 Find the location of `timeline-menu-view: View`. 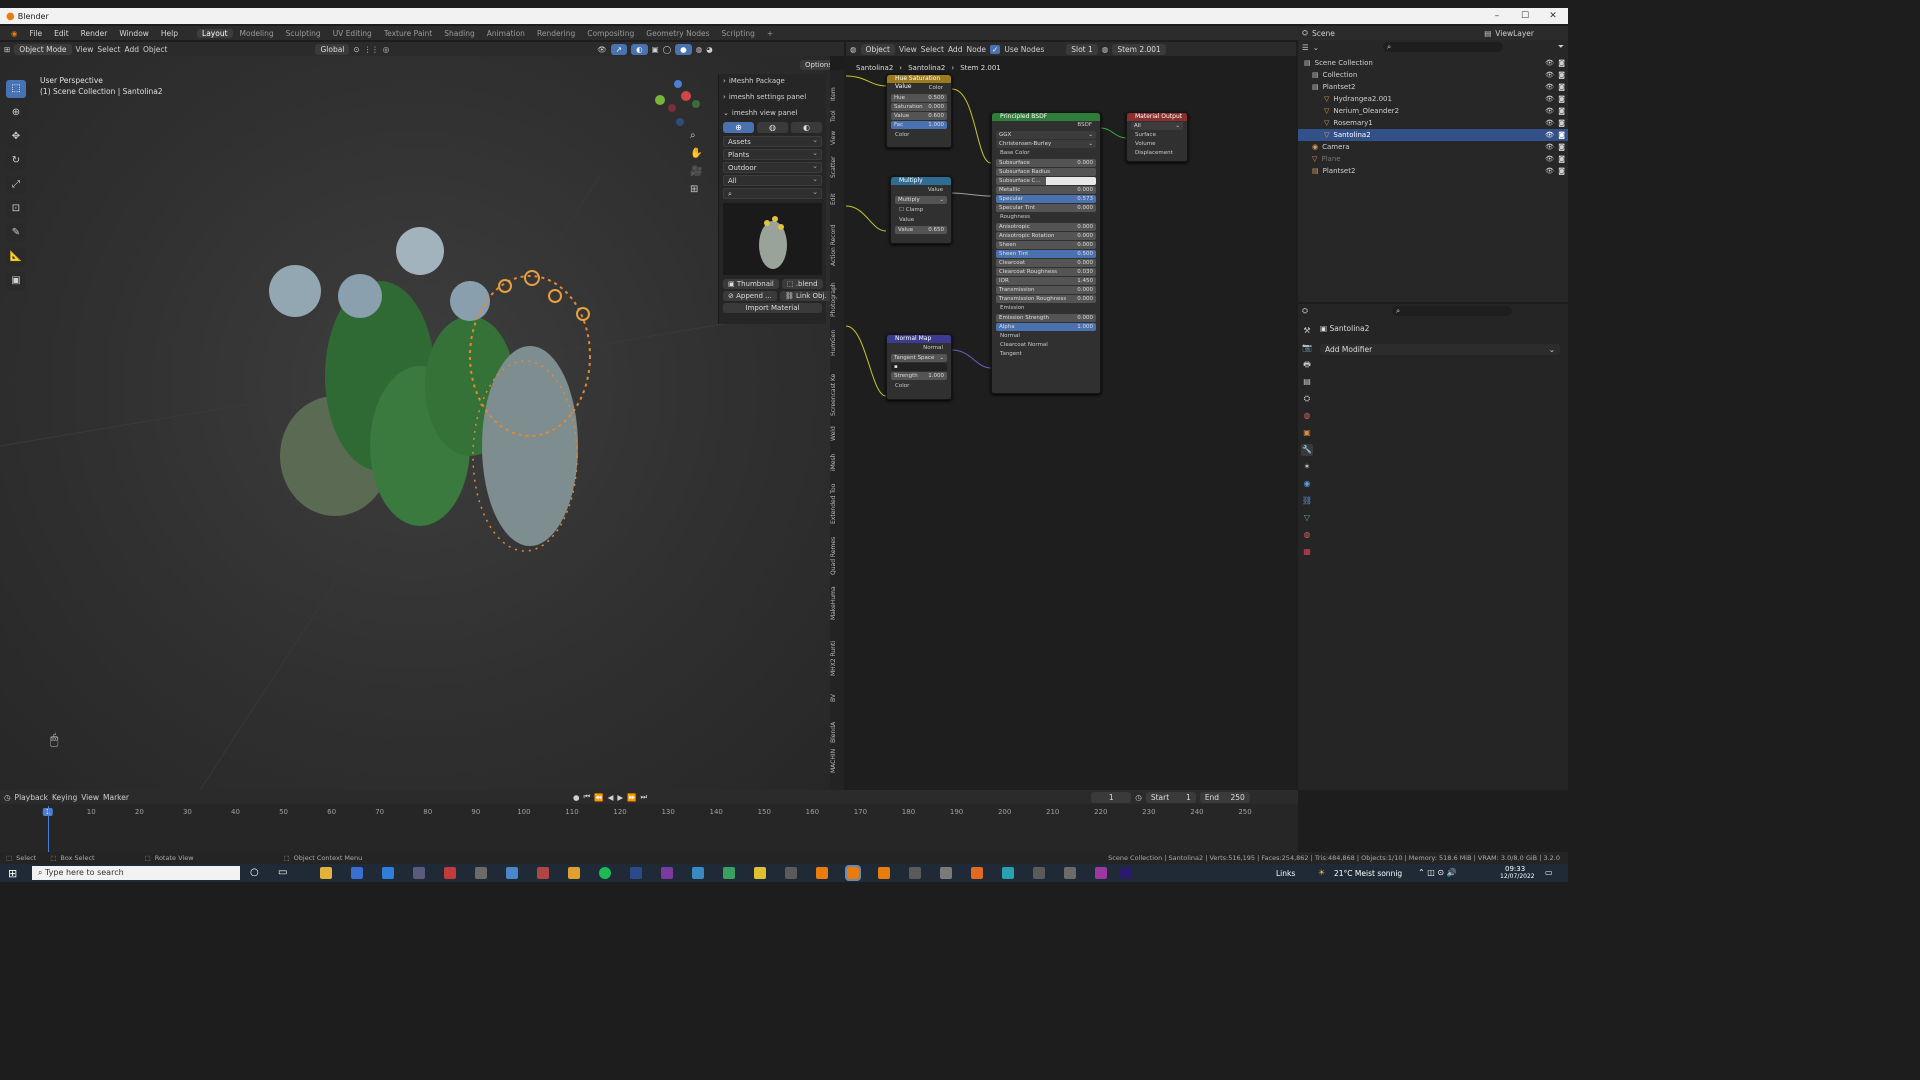

timeline-menu-view: View is located at coordinates (90, 797).